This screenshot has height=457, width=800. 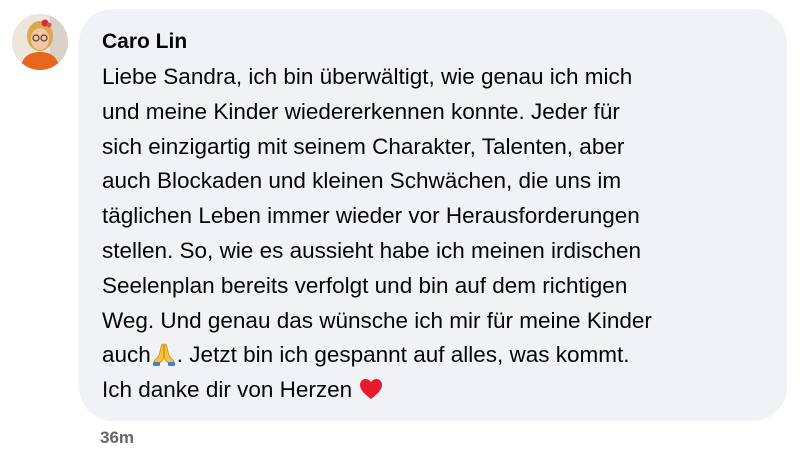 What do you see at coordinates (434, 42) in the screenshot?
I see `author-name: Caro Lin` at bounding box center [434, 42].